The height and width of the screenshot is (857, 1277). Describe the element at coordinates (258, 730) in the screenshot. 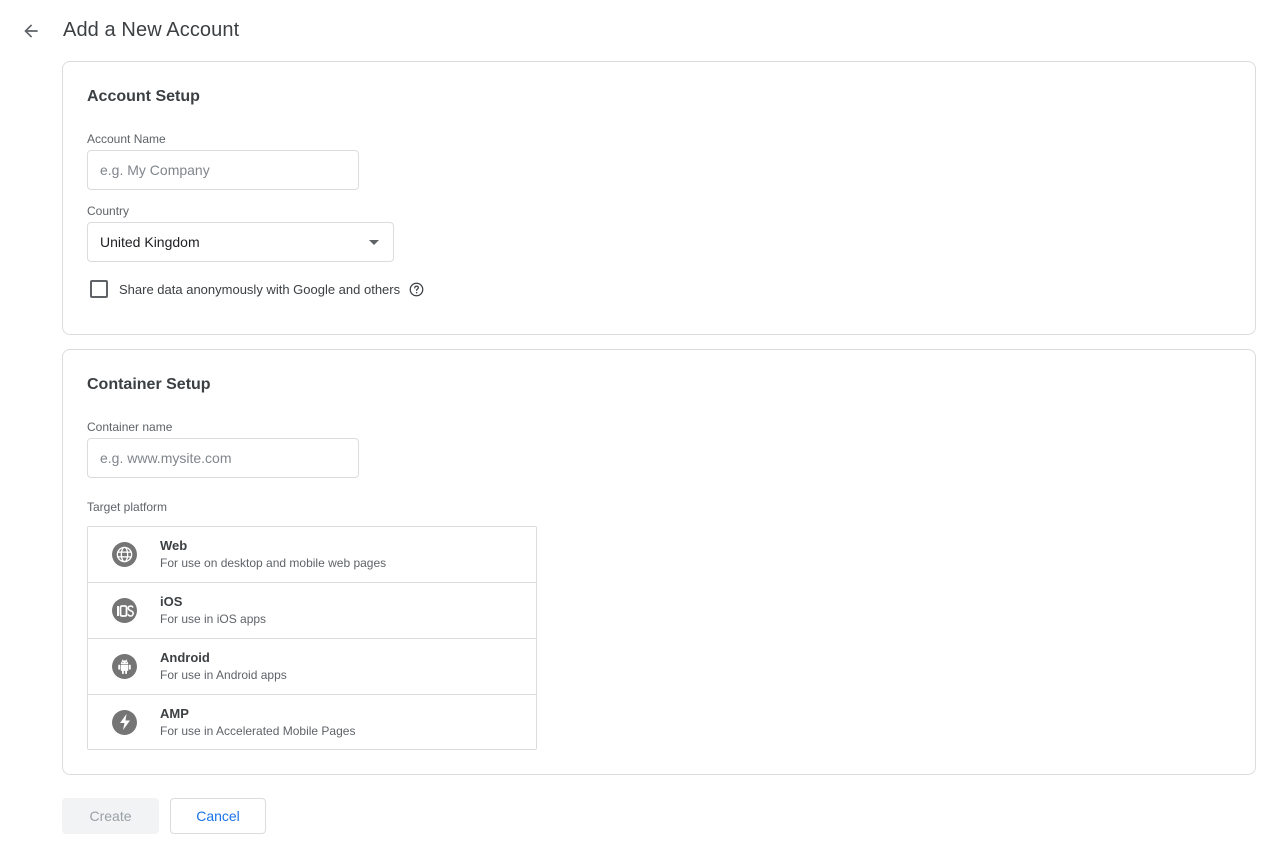

I see `platform-description: For use in Accelerated Mobile Pages` at that location.